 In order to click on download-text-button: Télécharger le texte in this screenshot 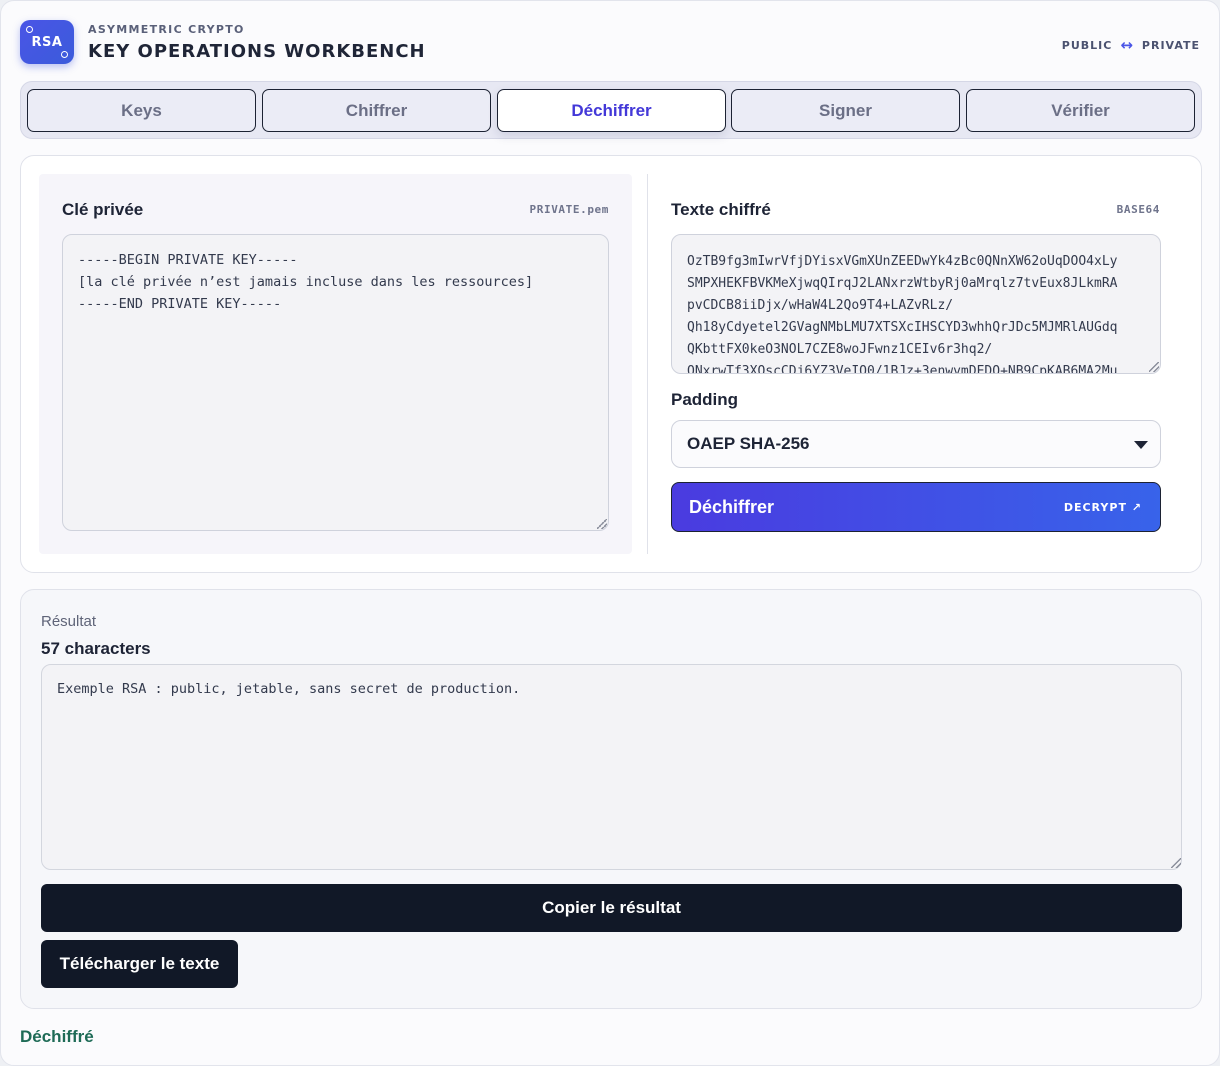, I will do `click(139, 964)`.